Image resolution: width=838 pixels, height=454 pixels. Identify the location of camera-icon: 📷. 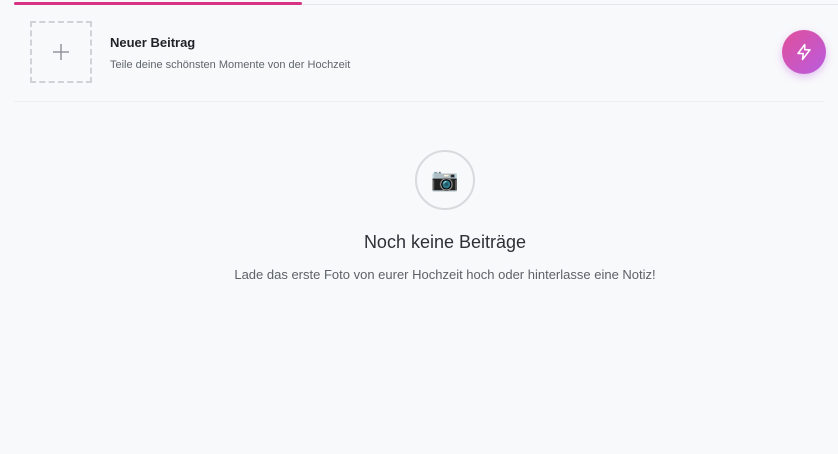
(445, 180).